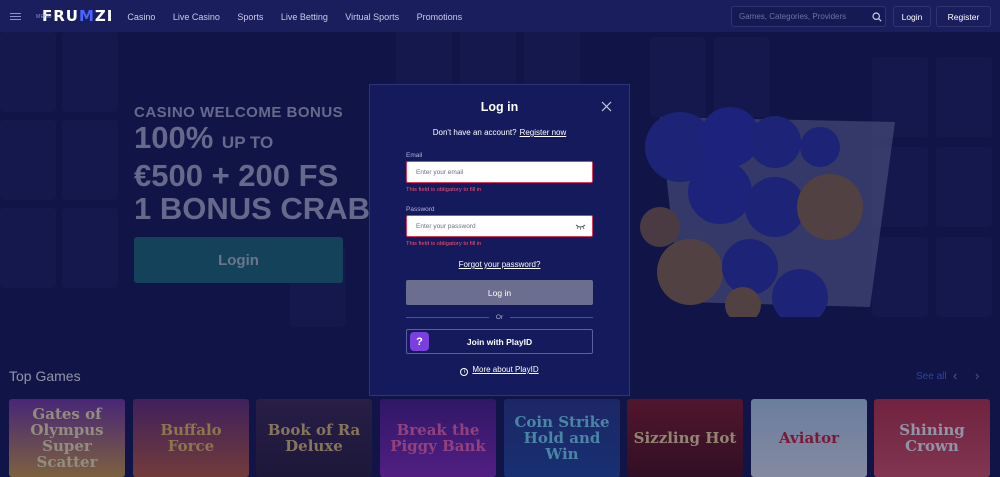 This screenshot has width=1000, height=477. I want to click on info-icon: i, so click(464, 372).